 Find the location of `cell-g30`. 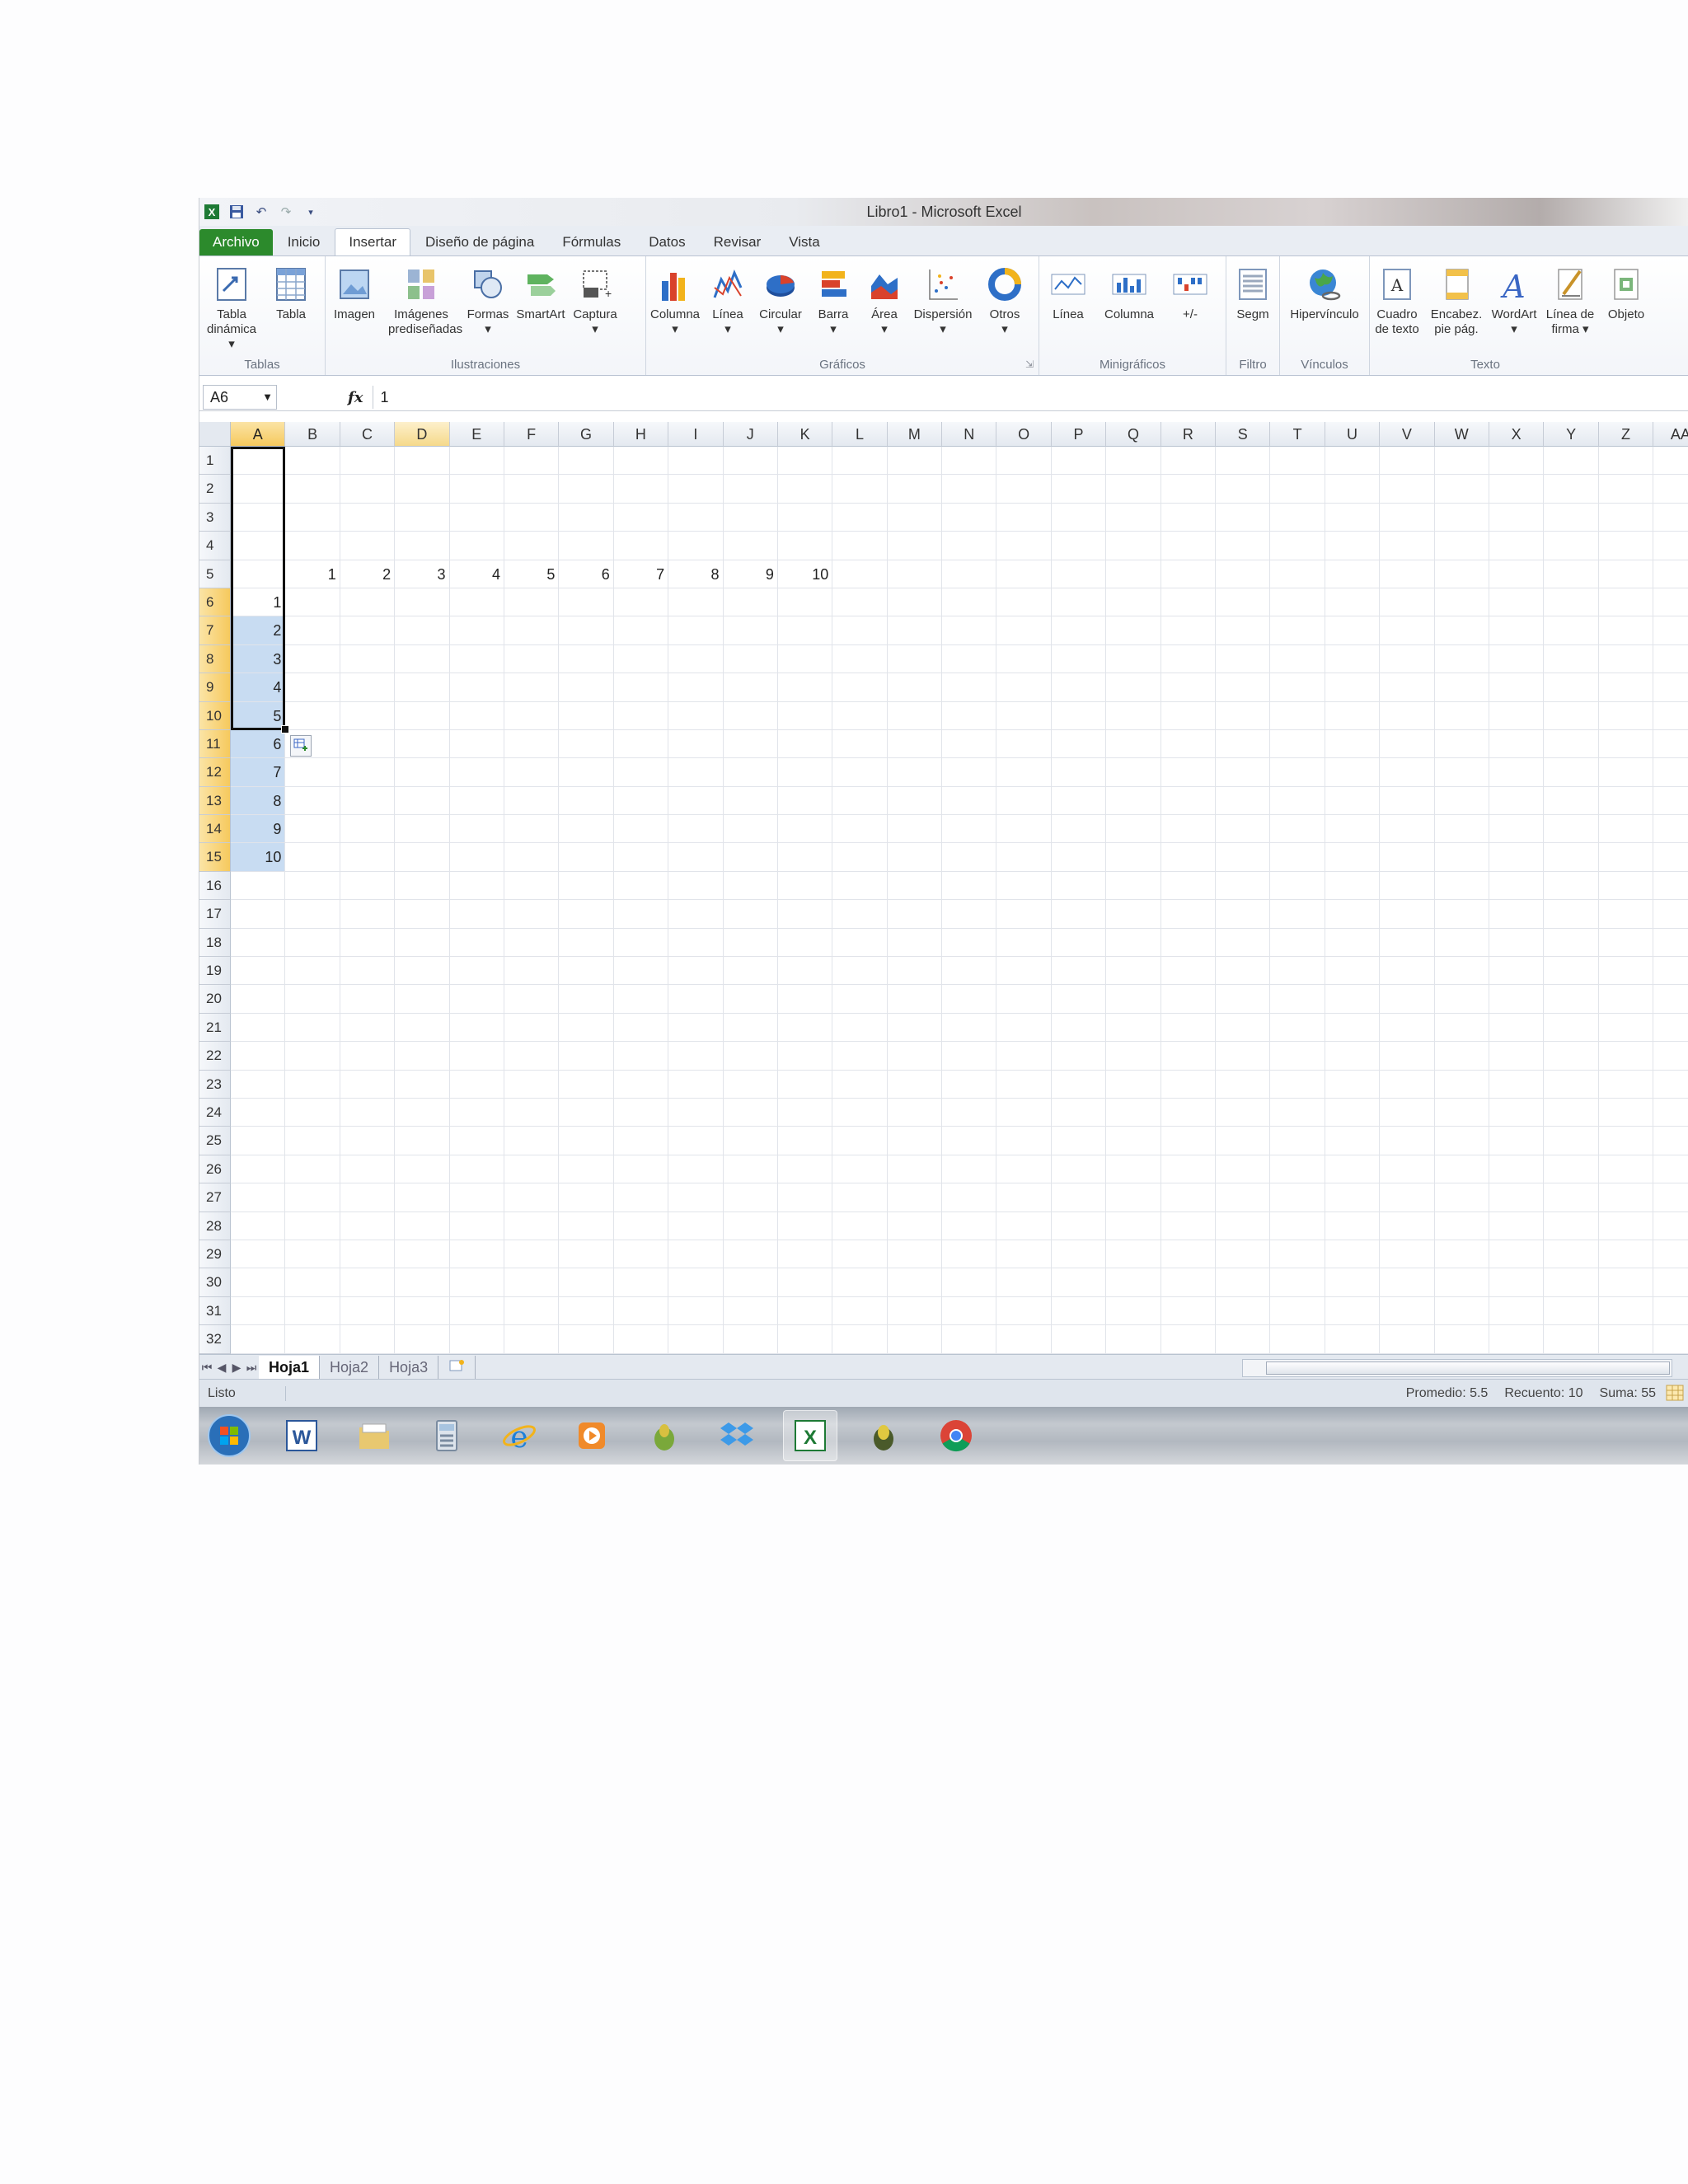

cell-g30 is located at coordinates (586, 1282).